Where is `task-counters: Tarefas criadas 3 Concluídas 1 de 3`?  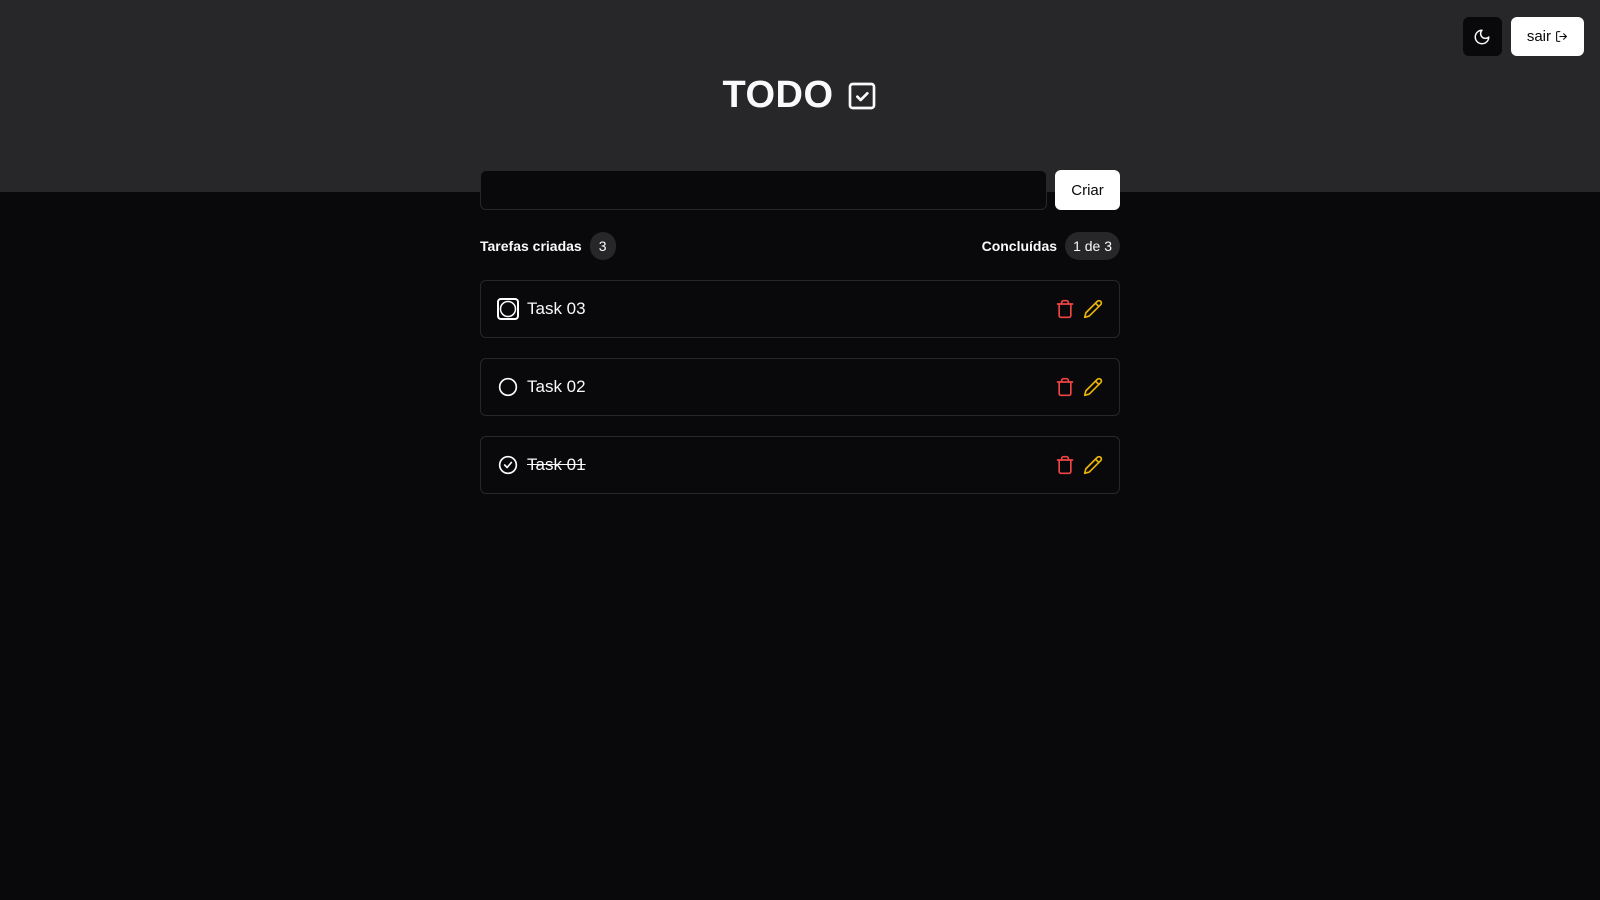
task-counters: Tarefas criadas 3 Concluídas 1 de 3 is located at coordinates (800, 246).